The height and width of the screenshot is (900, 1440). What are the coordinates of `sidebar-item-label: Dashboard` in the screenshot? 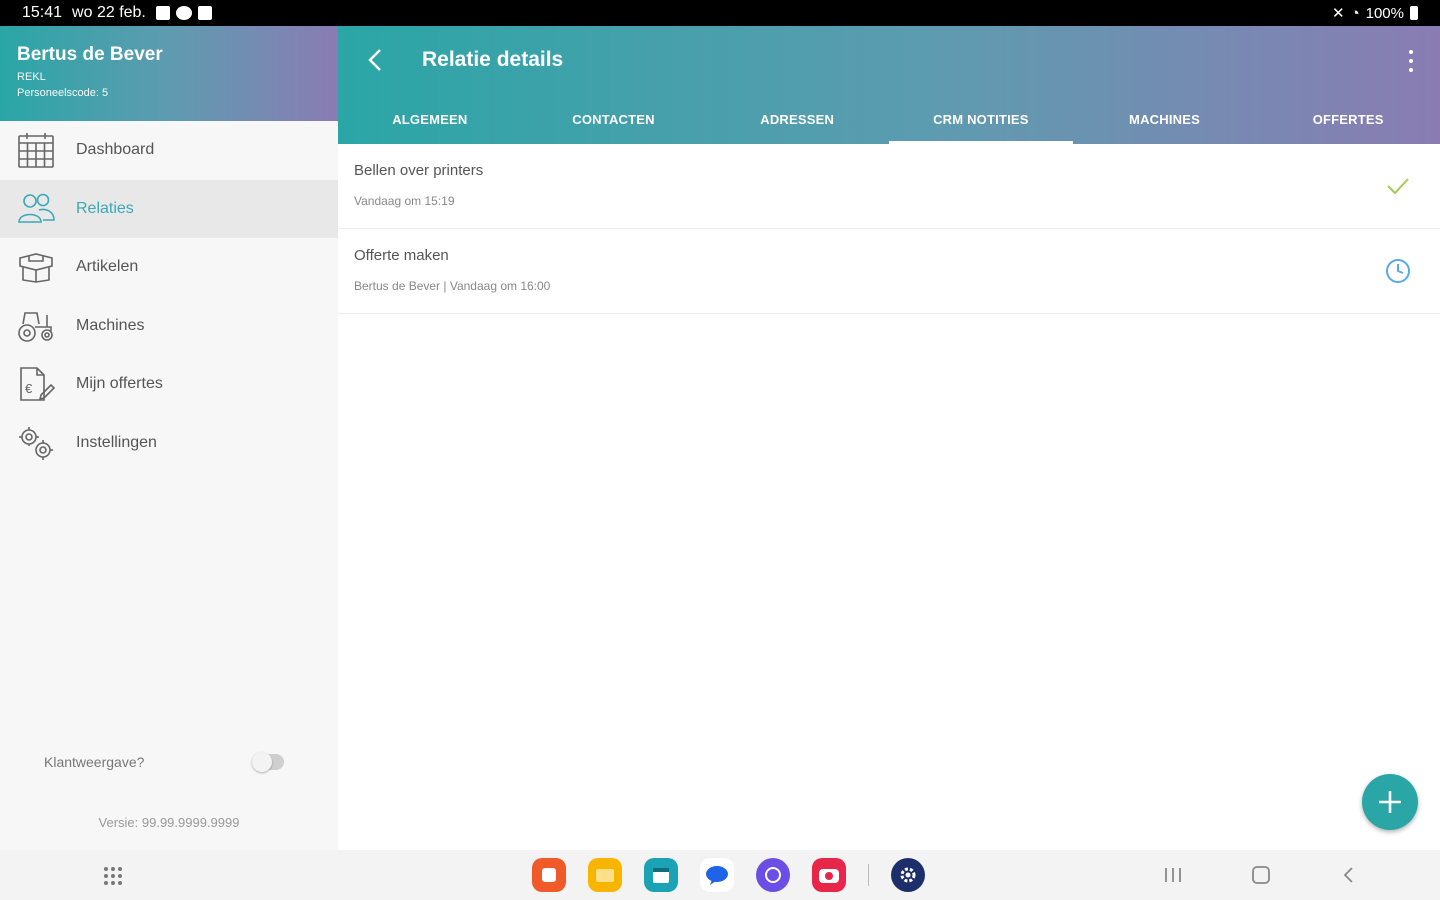 It's located at (115, 150).